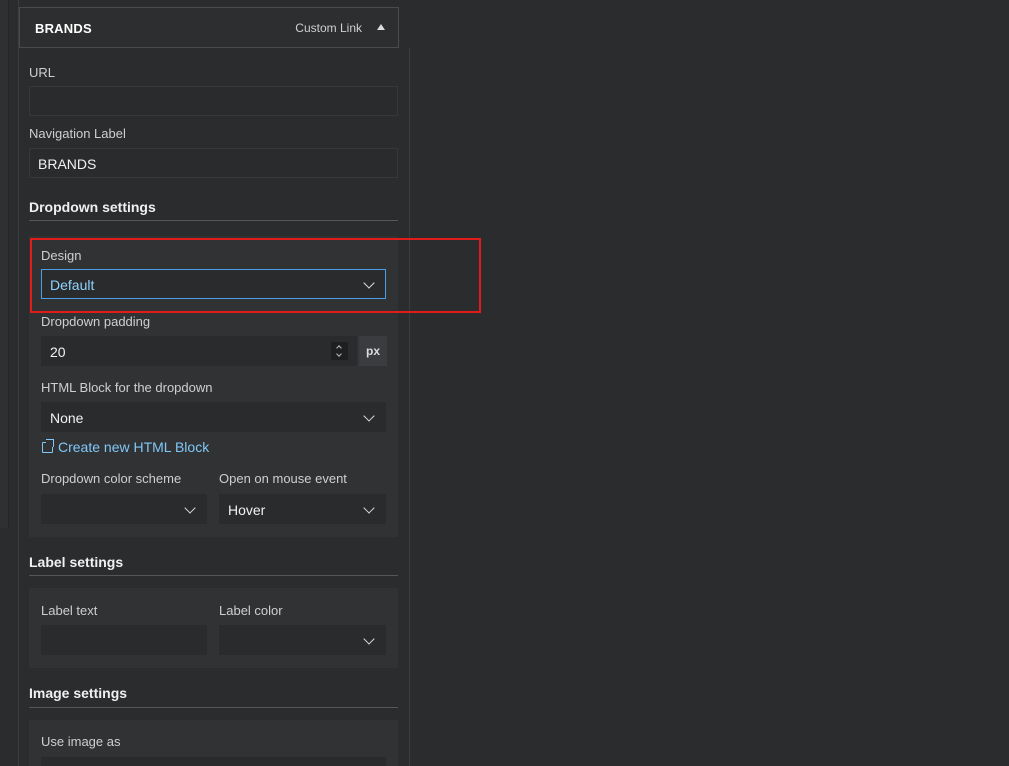 This screenshot has height=766, width=1009. I want to click on menu-item-type: Custom Link, so click(328, 28).